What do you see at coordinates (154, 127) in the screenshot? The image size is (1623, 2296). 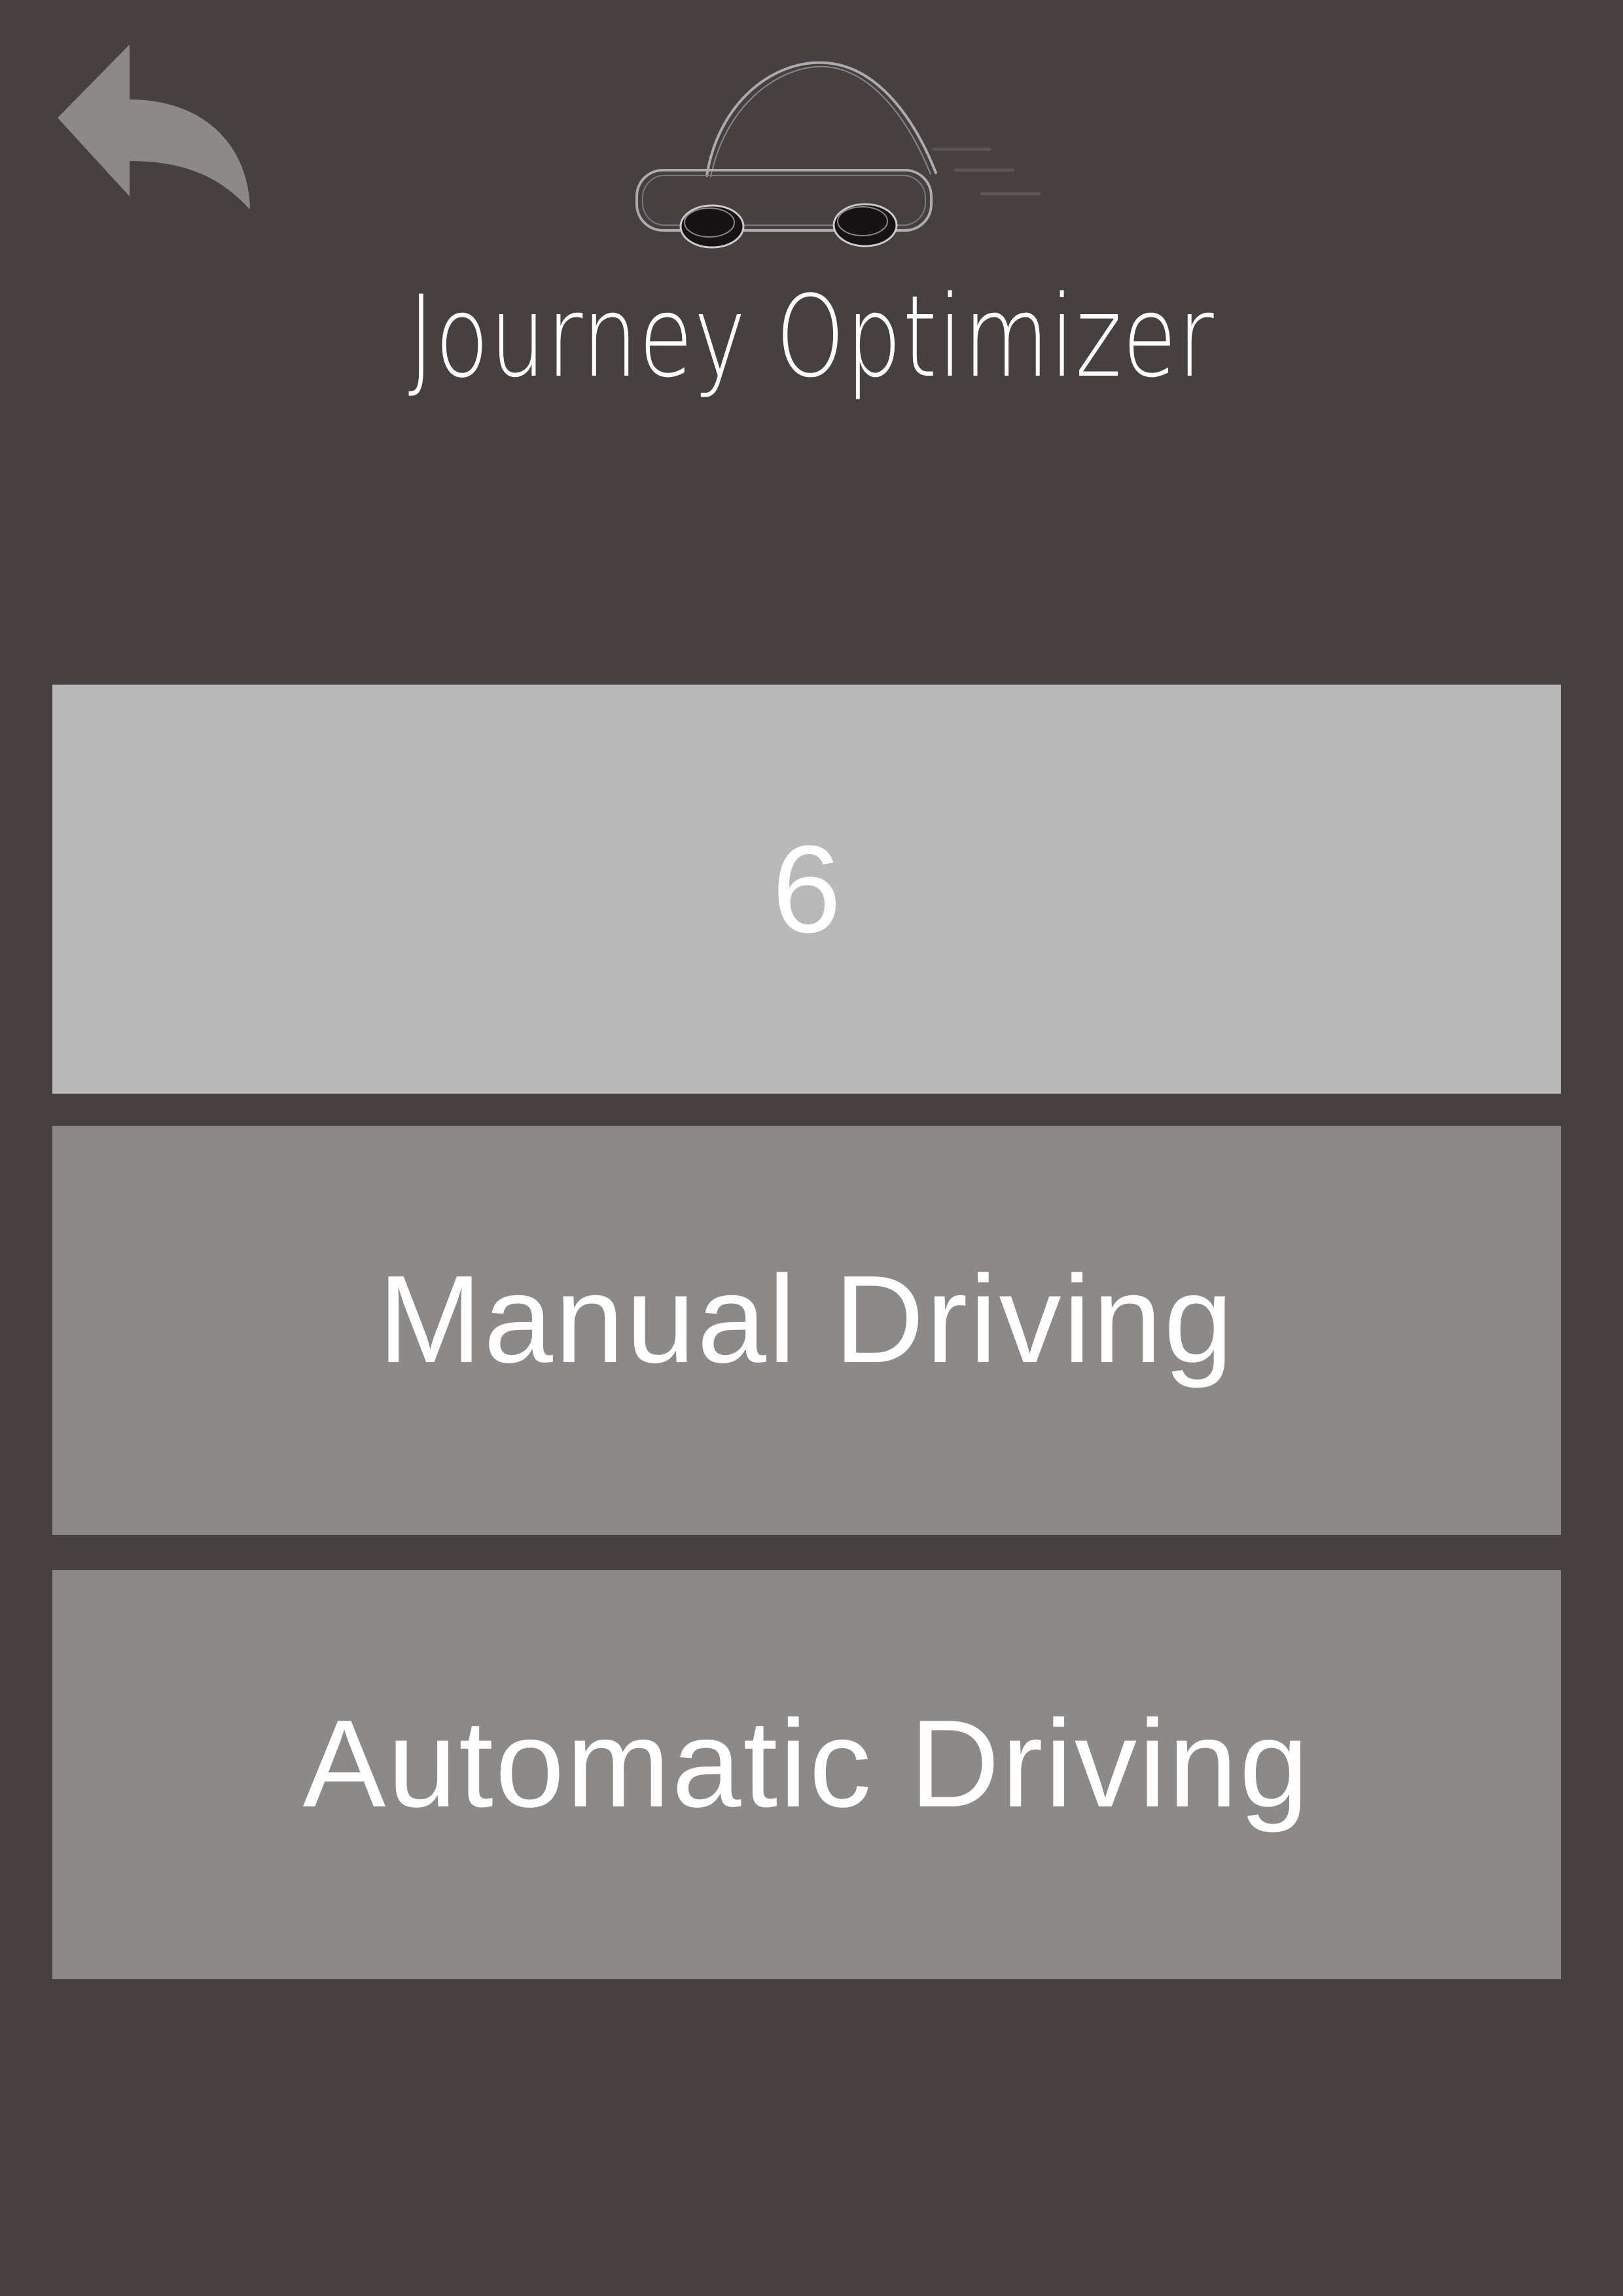 I see `back-arrow-icon` at bounding box center [154, 127].